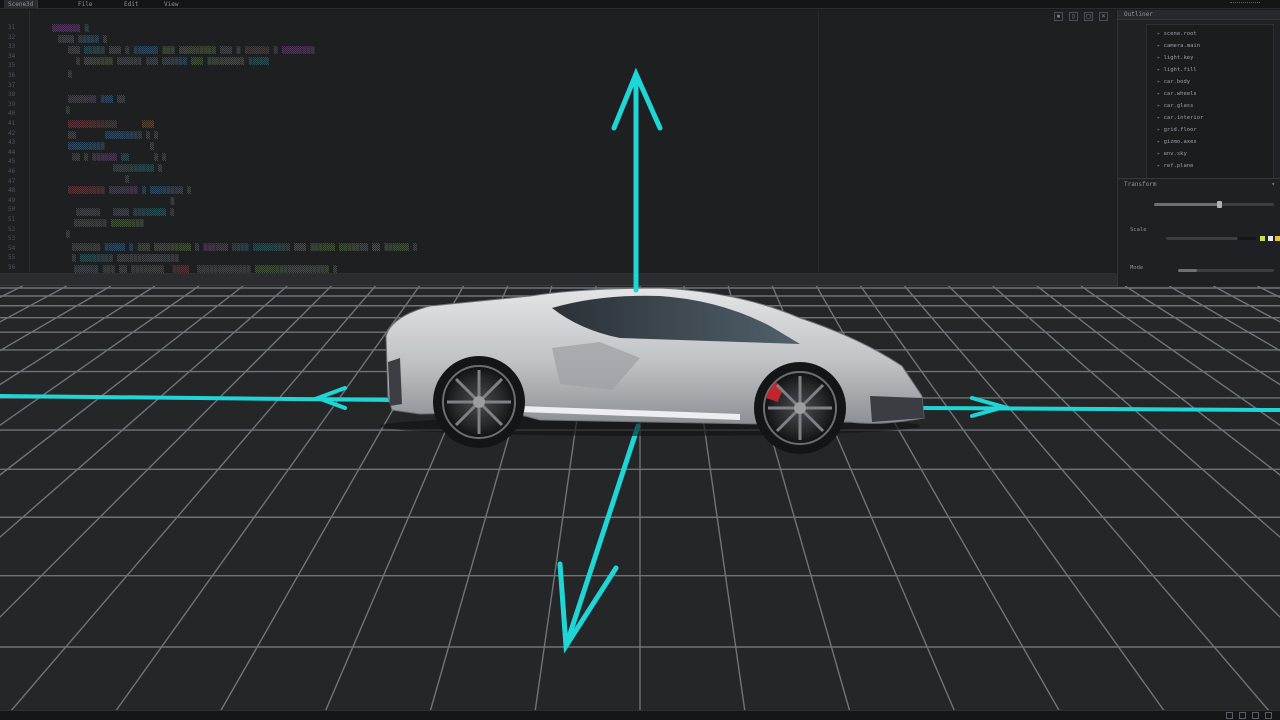 Image resolution: width=1280 pixels, height=720 pixels. What do you see at coordinates (111, 124) in the screenshot?
I see `code-line: ░░░░░░░░░░░░ ░░░` at bounding box center [111, 124].